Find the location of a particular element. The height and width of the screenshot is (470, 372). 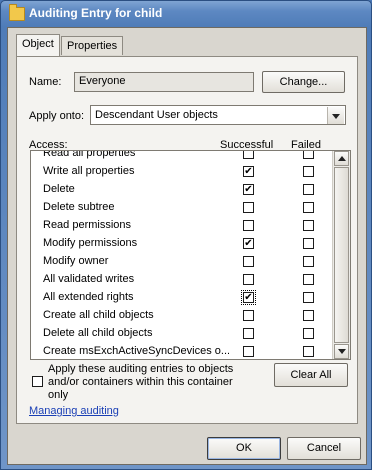

apply-checkbox-line-1: Apply these auditing entries to objects is located at coordinates (141, 369).